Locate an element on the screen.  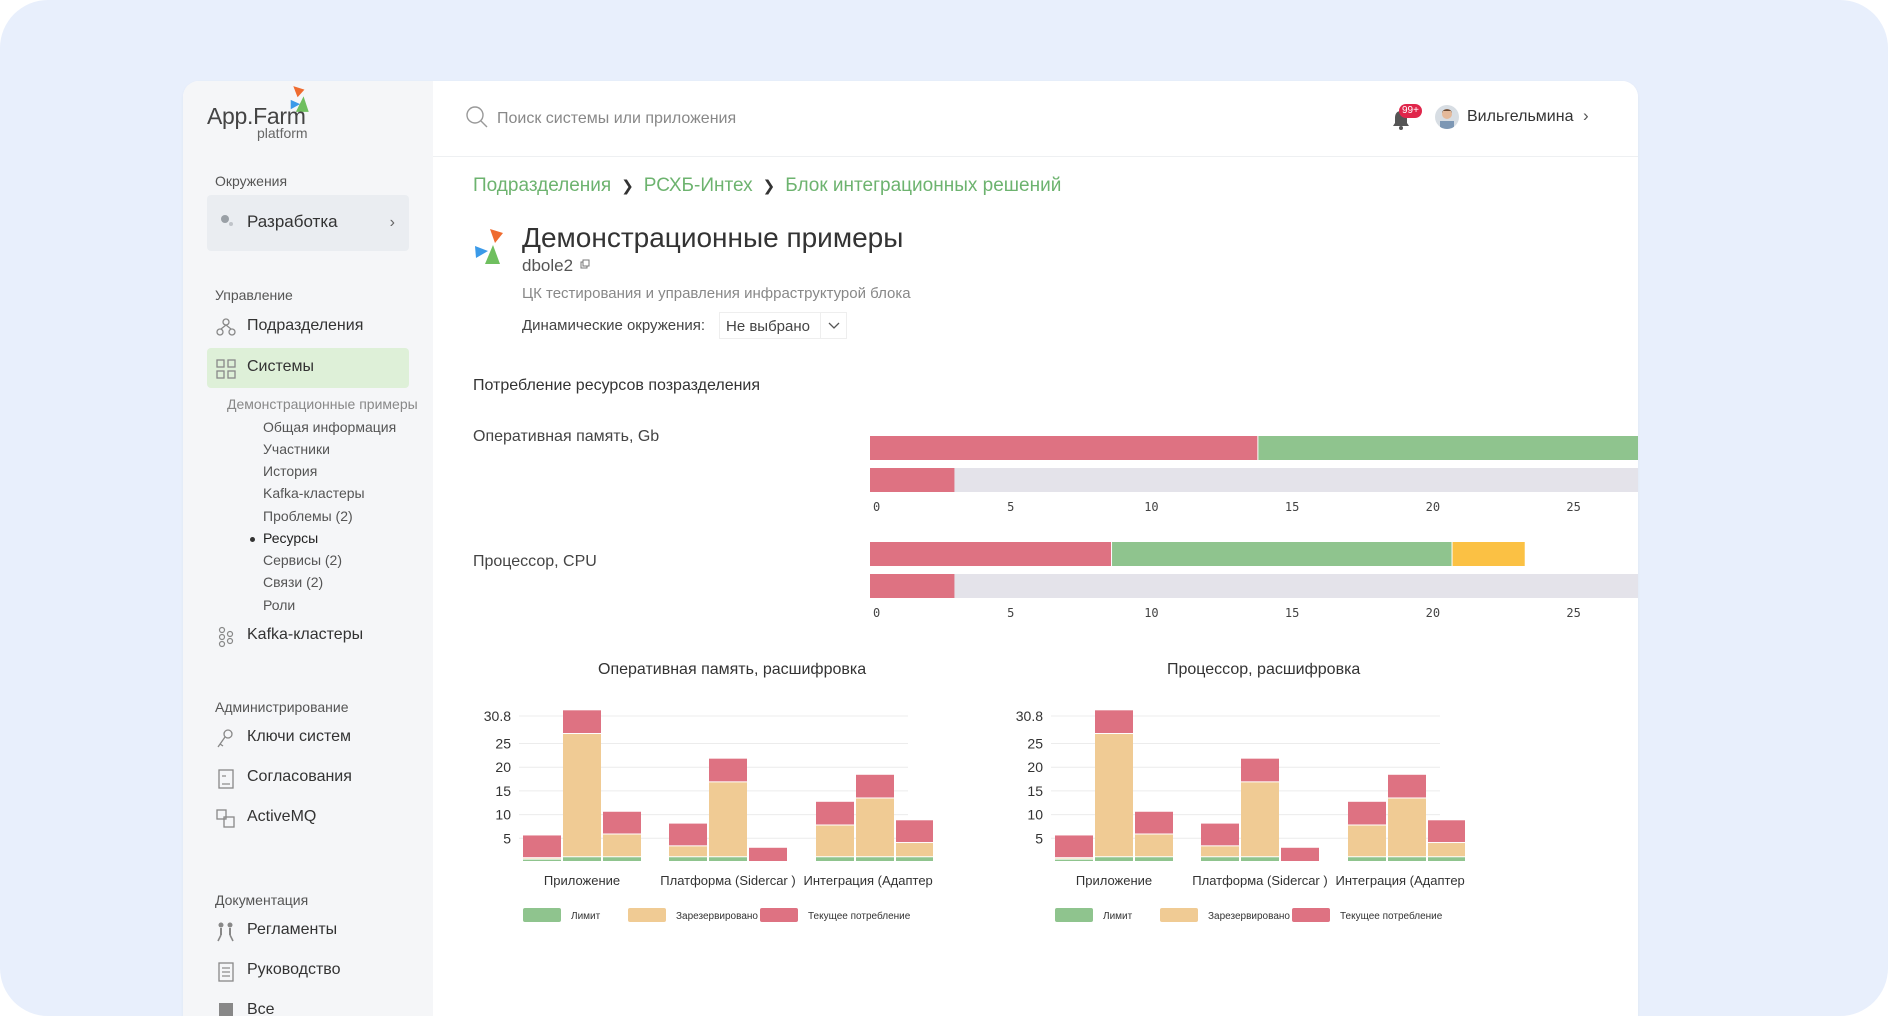
sidebar-item-regulations: Регламенты is located at coordinates (308, 931).